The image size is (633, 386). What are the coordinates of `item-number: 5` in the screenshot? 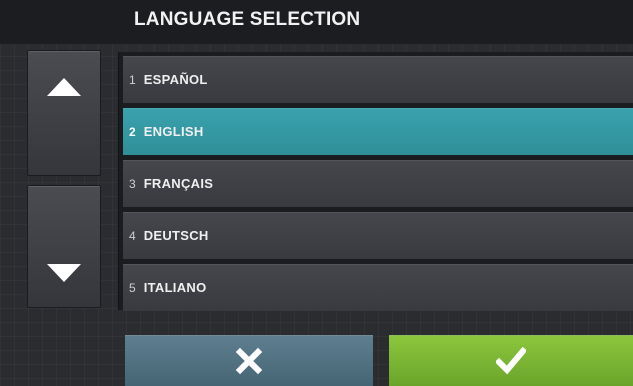 It's located at (132, 287).